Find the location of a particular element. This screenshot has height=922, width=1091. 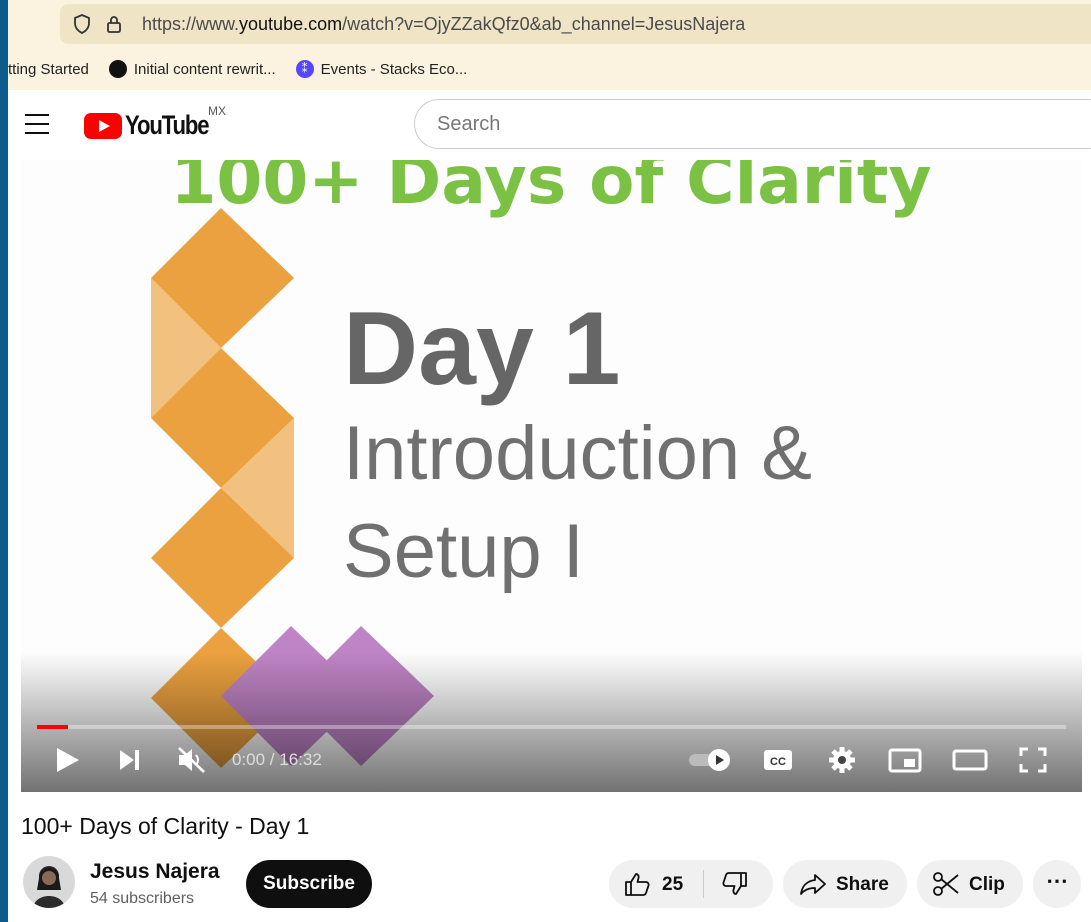

bookmark-getting-started: tting Started is located at coordinates (48, 69).